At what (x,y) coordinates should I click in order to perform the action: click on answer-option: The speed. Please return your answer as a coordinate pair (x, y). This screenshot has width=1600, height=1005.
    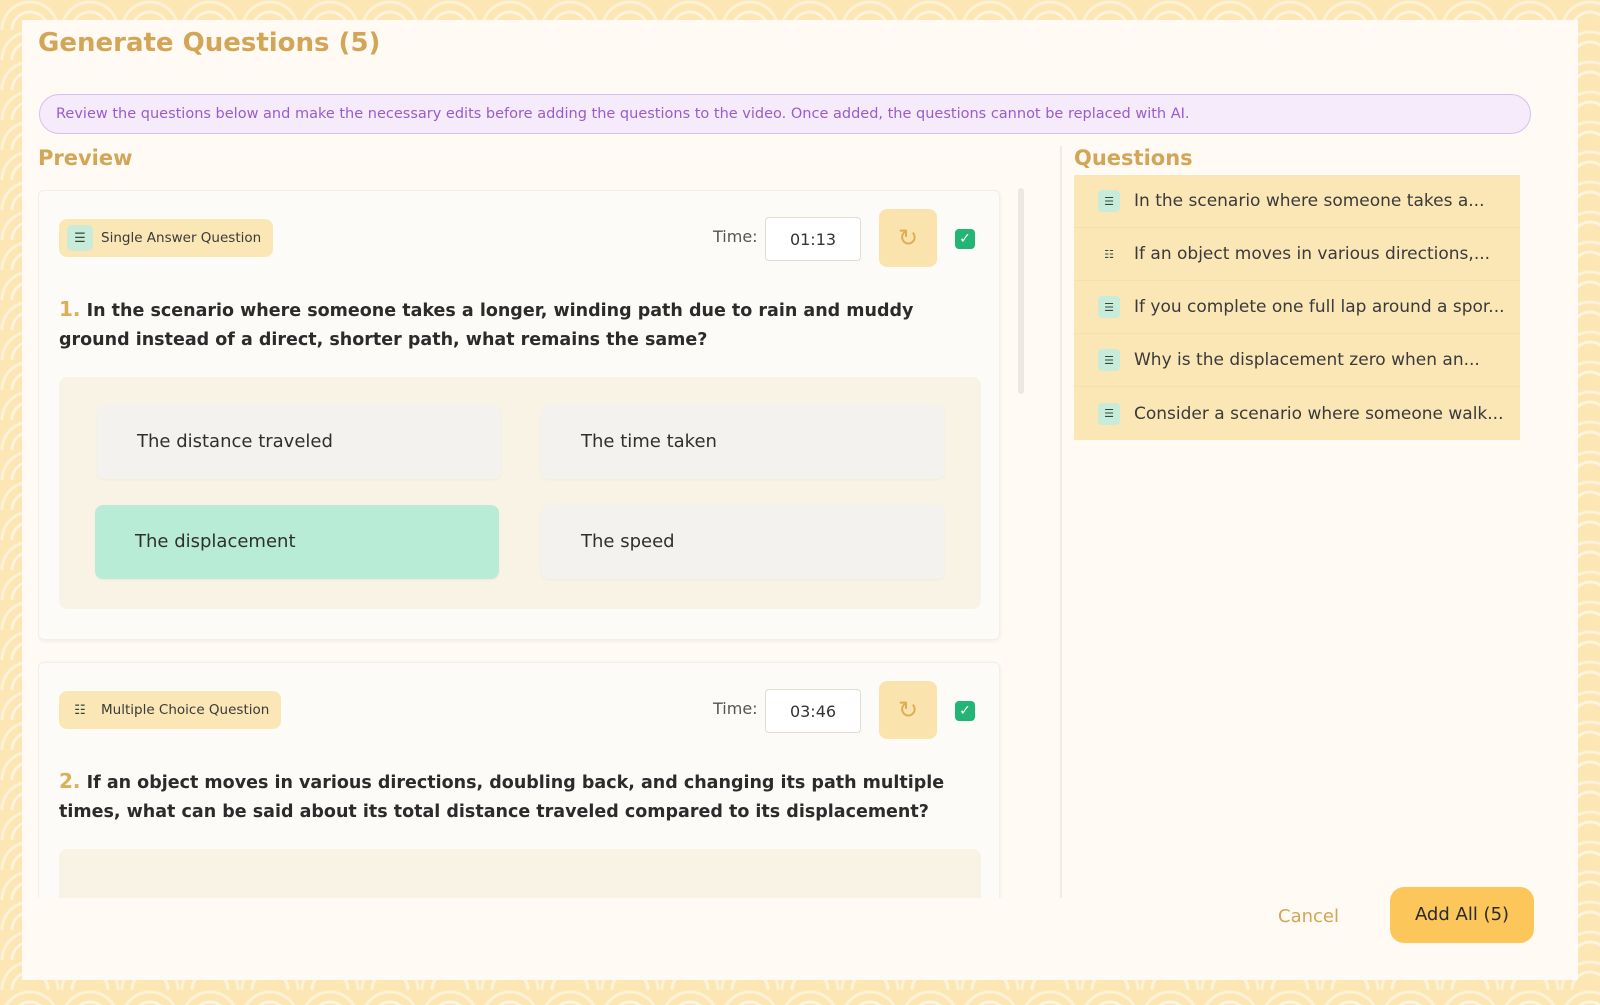
    Looking at the image, I should click on (743, 542).